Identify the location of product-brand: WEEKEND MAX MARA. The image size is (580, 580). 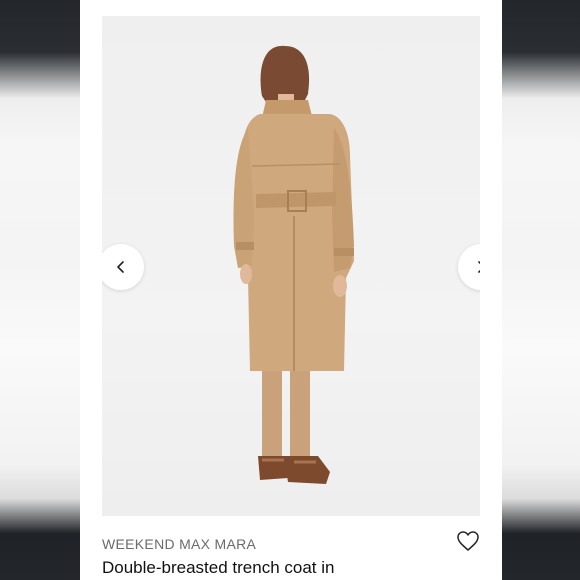
(179, 544).